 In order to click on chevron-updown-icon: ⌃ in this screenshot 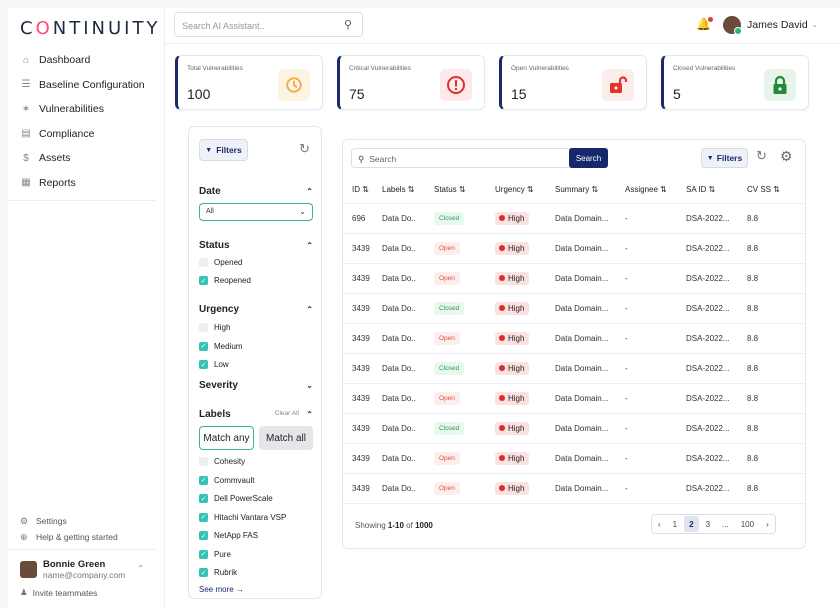, I will do `click(140, 572)`.